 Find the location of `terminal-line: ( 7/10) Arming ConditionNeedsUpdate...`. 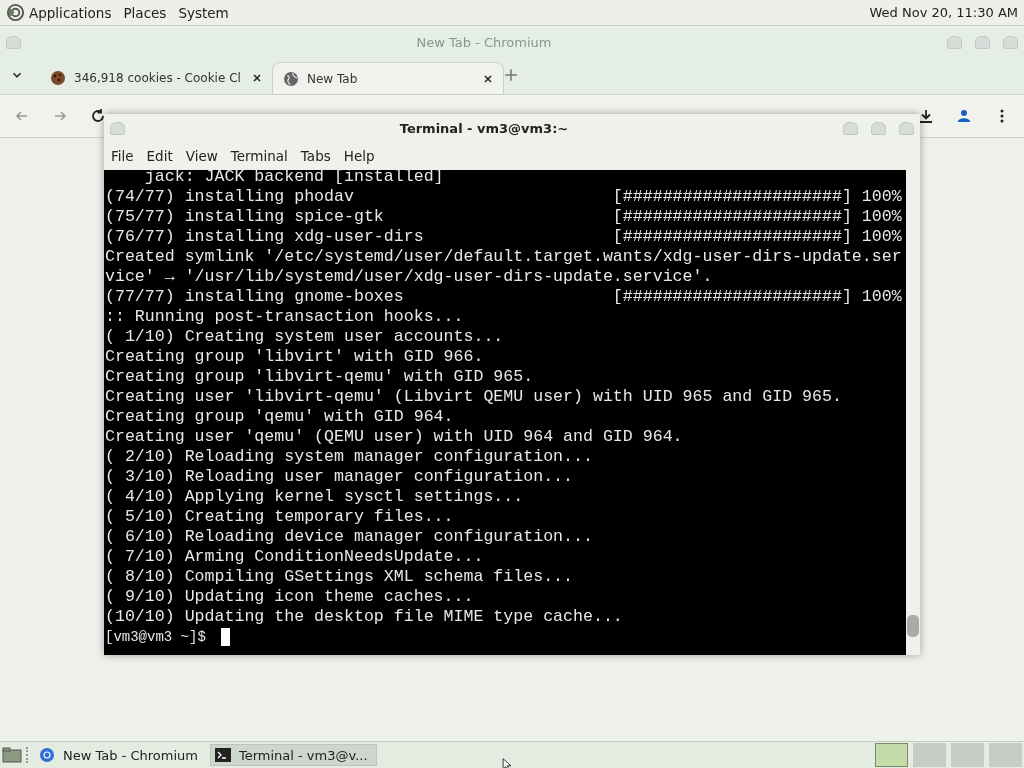

terminal-line: ( 7/10) Arming ConditionNeedsUpdate... is located at coordinates (295, 557).